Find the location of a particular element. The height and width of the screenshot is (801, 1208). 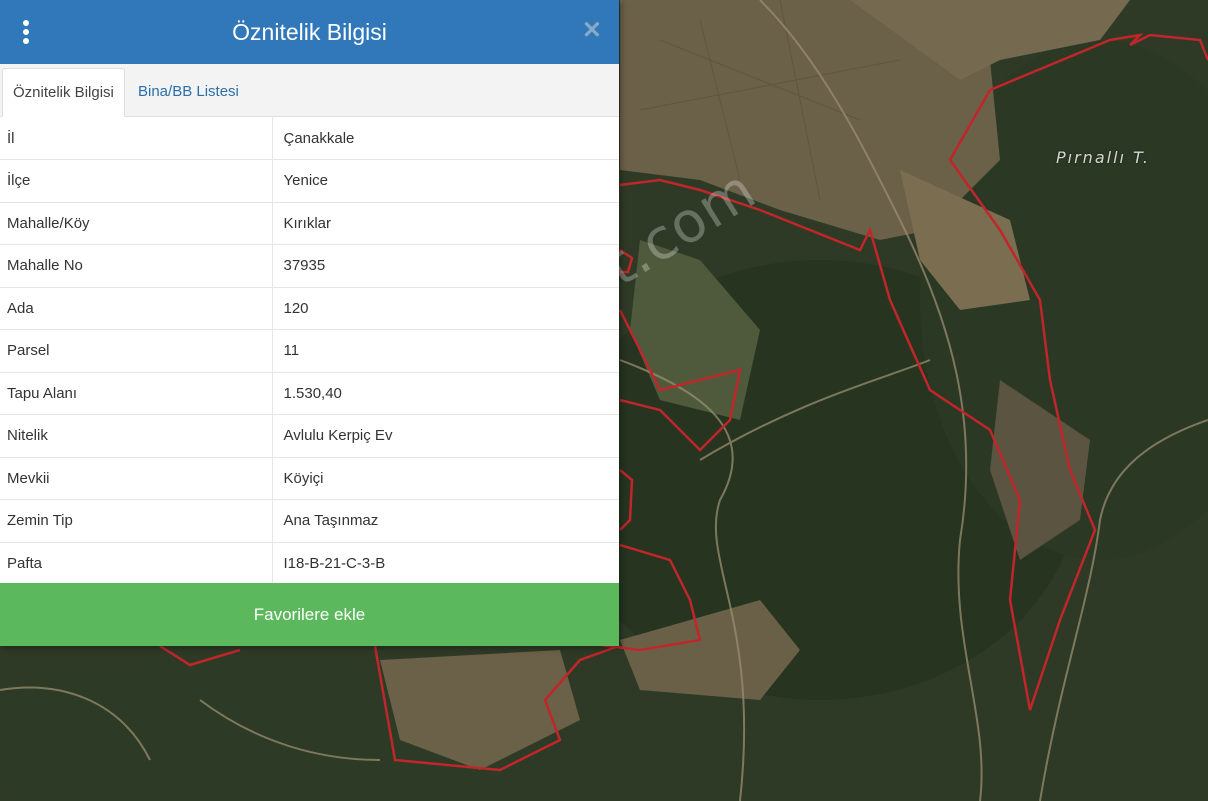

row-value: Ana Taşınmaz is located at coordinates (445, 521).